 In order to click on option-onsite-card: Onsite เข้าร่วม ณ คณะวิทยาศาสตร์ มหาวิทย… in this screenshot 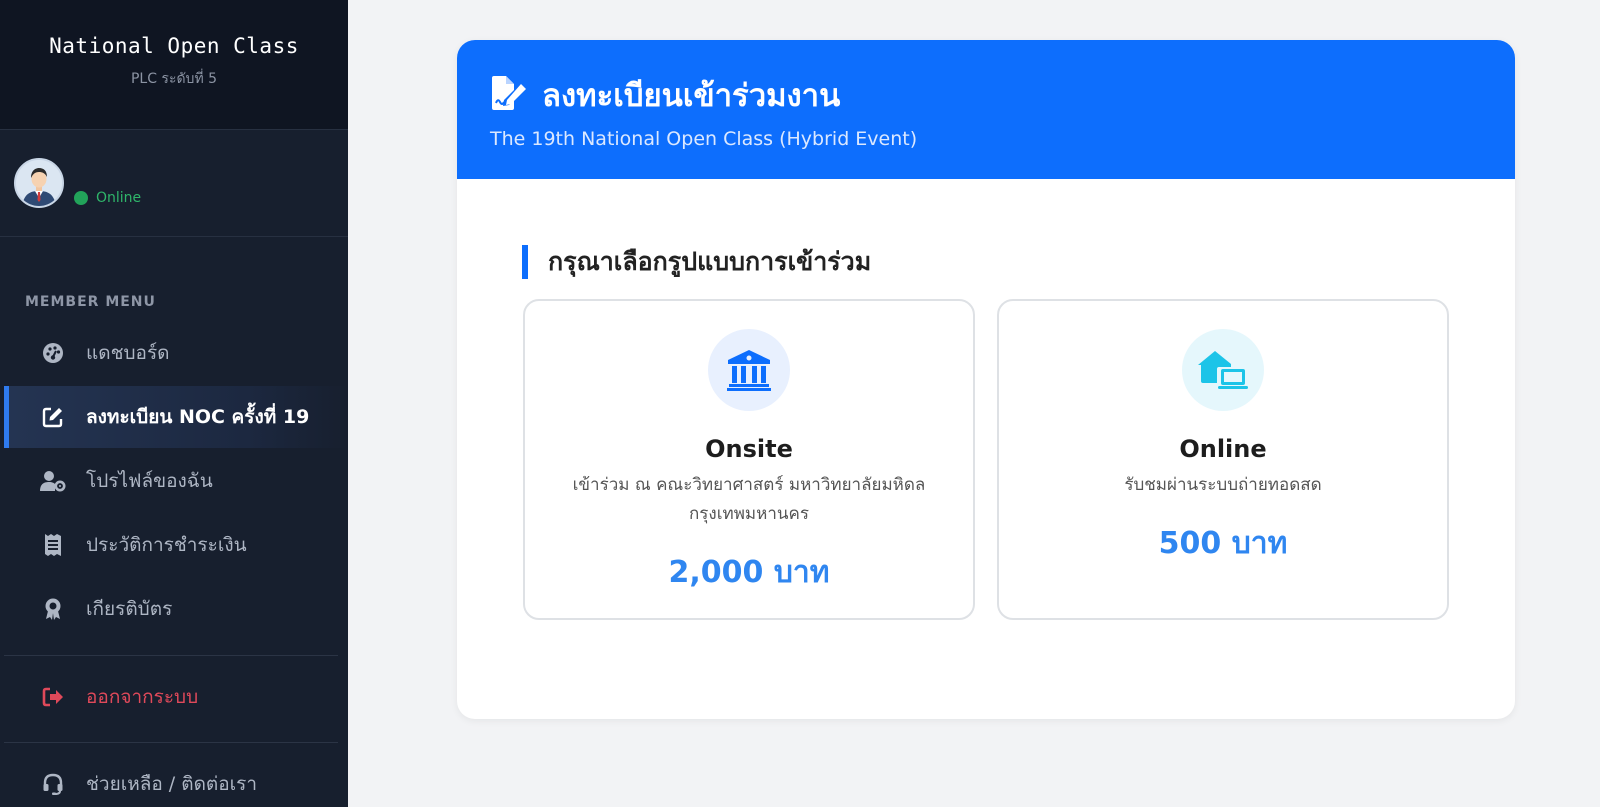, I will do `click(749, 459)`.